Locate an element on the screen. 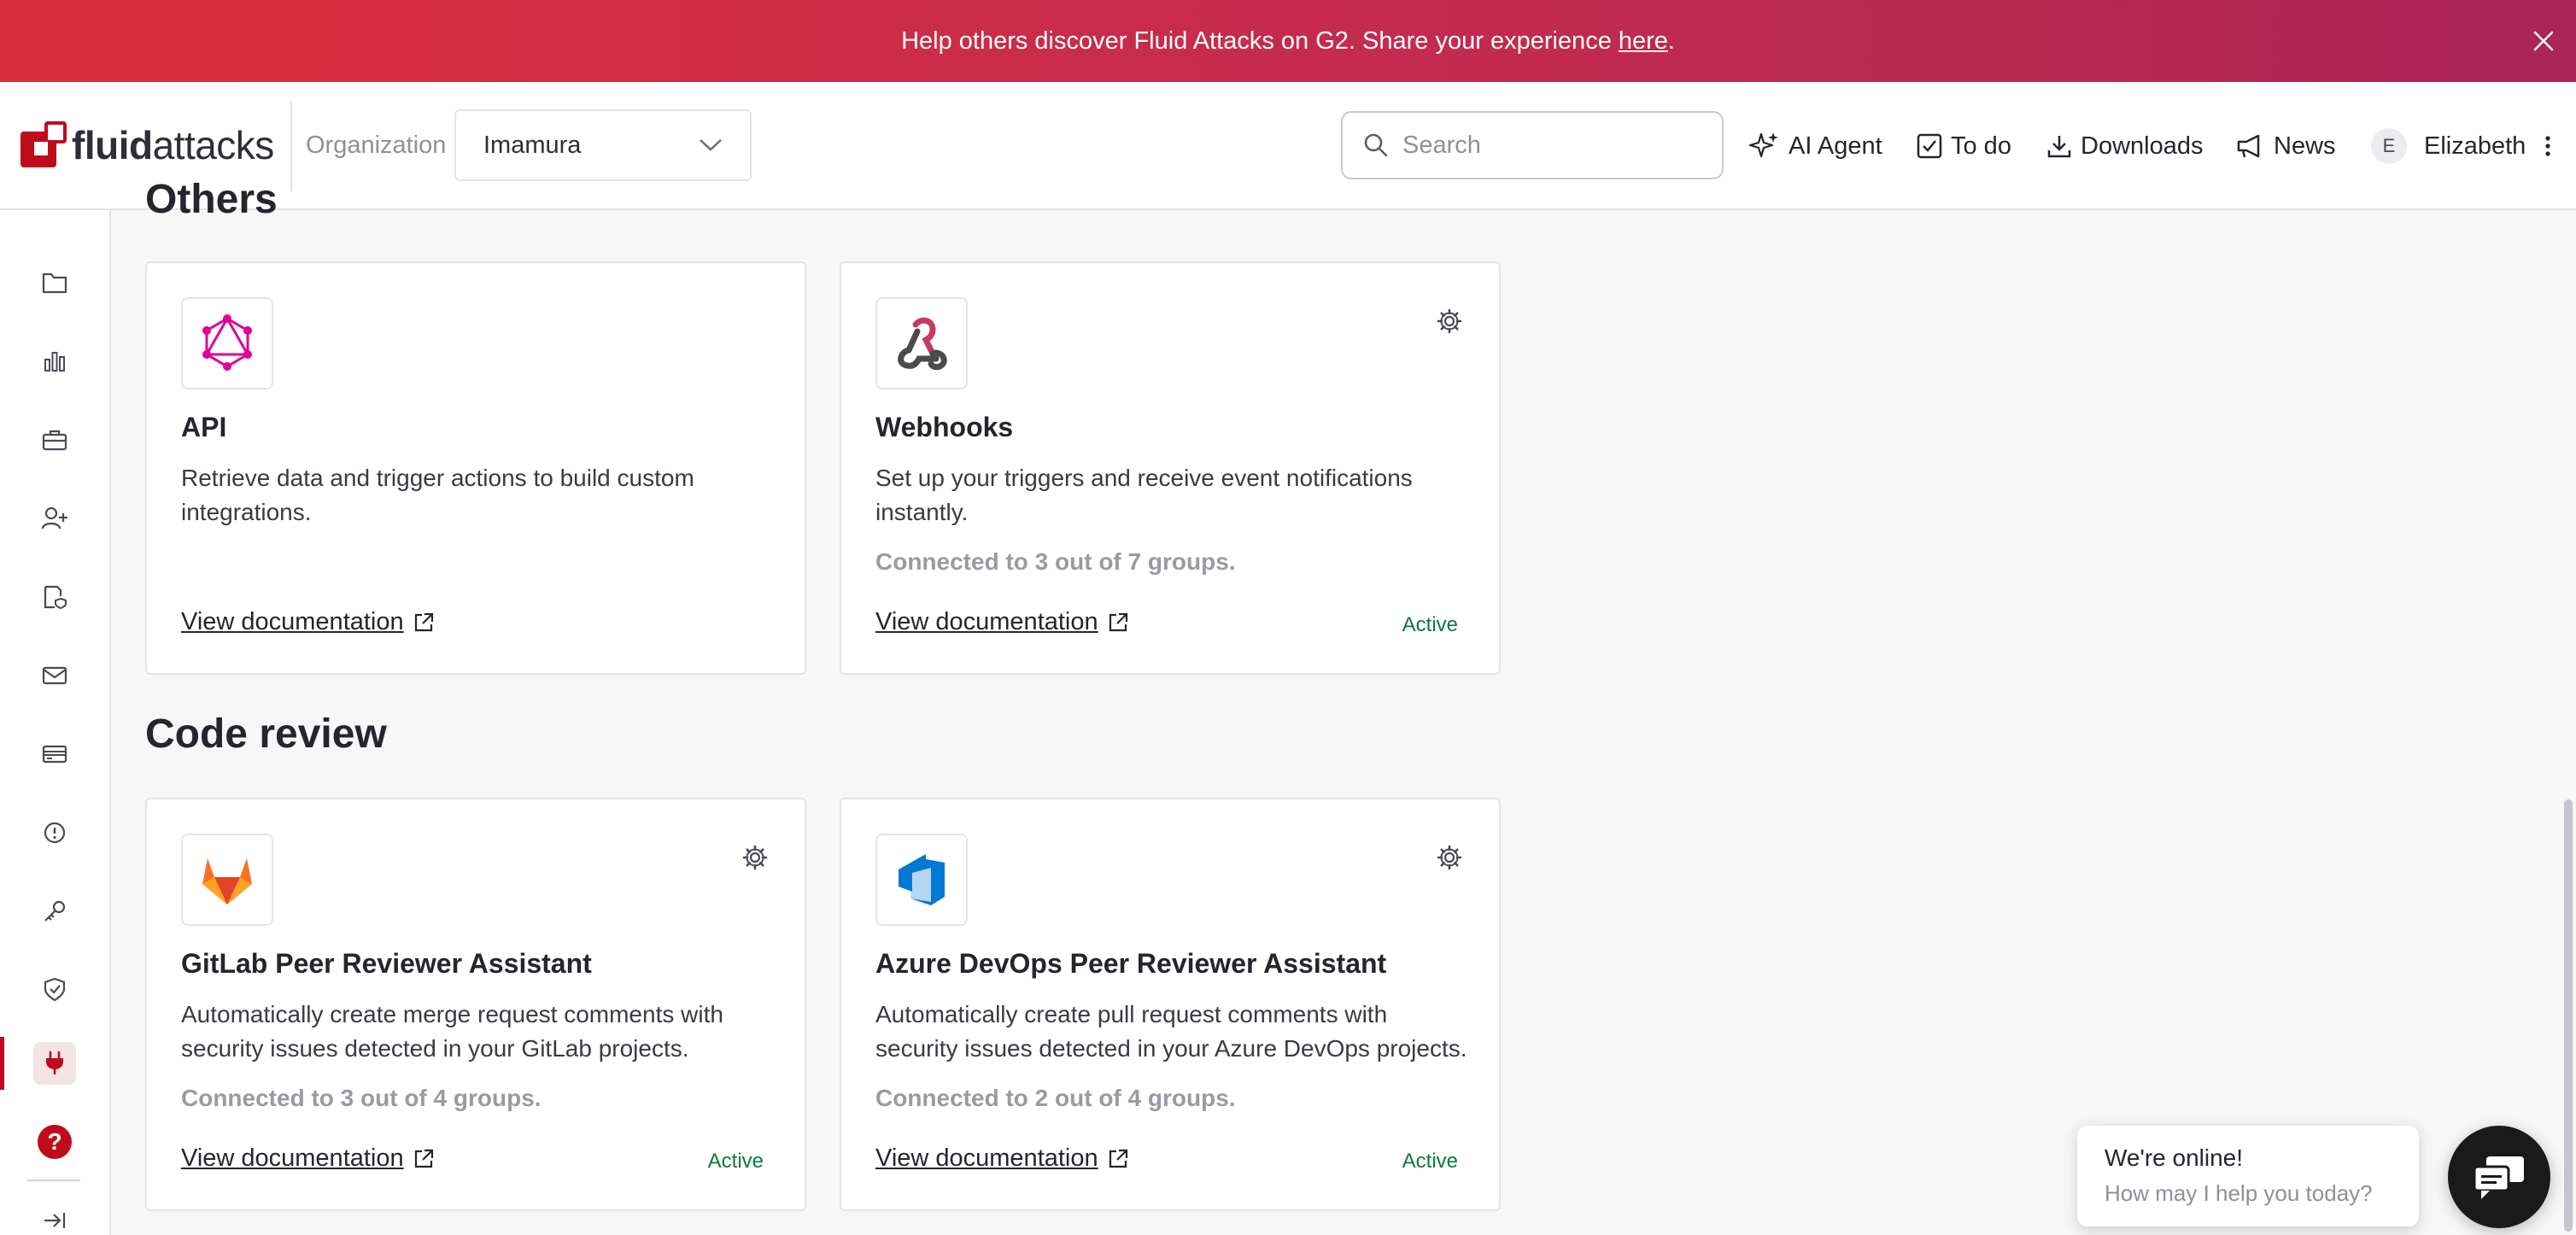 This screenshot has width=2576, height=1235. gitlab-icon is located at coordinates (227, 881).